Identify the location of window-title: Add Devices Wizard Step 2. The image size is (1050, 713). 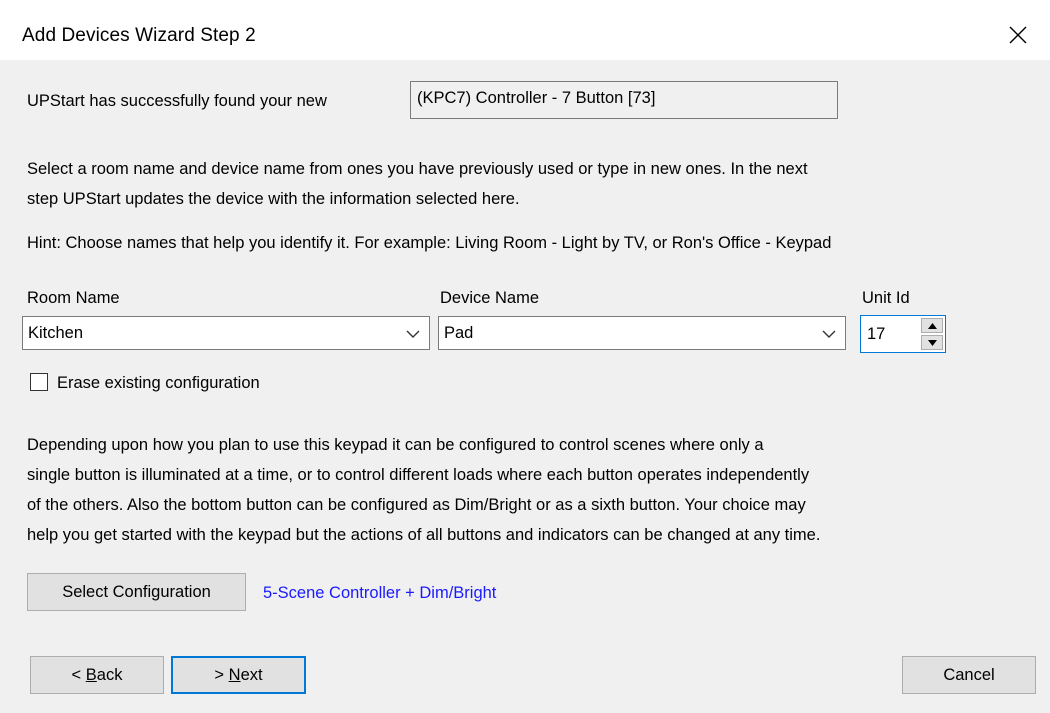
(139, 35).